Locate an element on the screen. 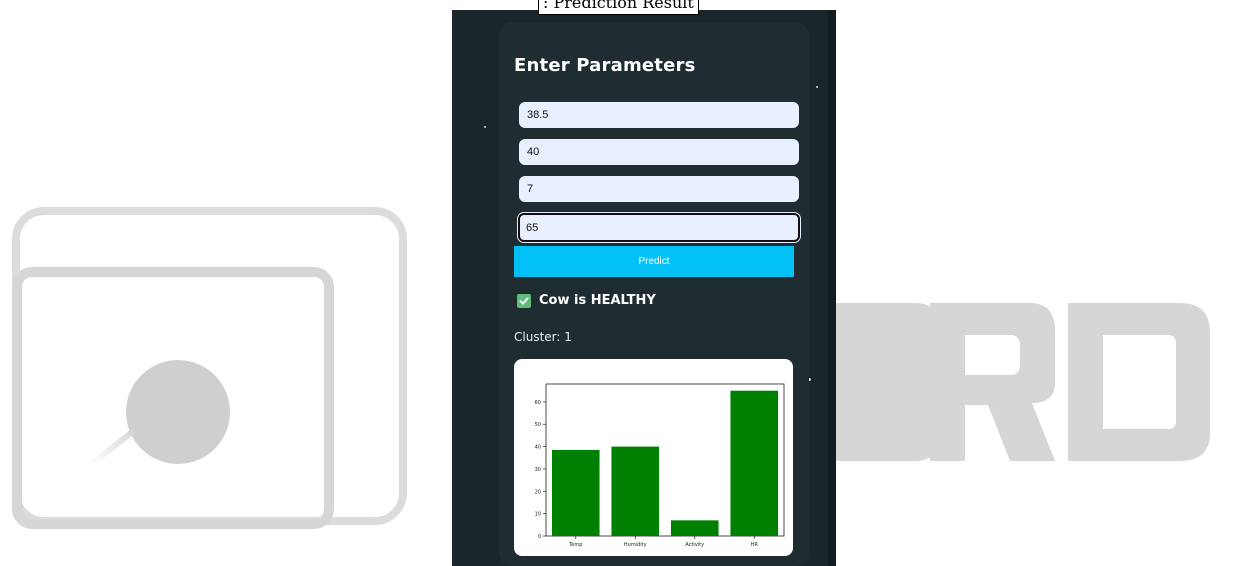 Image resolution: width=1255 pixels, height=566 pixels. bar-hr is located at coordinates (754, 463).